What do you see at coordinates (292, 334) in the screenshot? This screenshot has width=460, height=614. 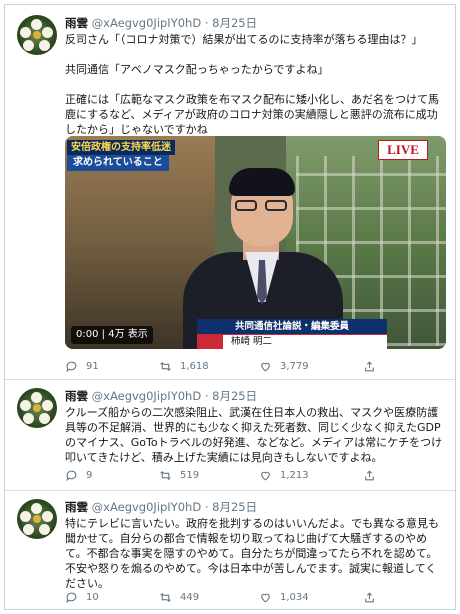 I see `tv-nameplate: 共同通信社論説・編集委員 柿崎 明二` at bounding box center [292, 334].